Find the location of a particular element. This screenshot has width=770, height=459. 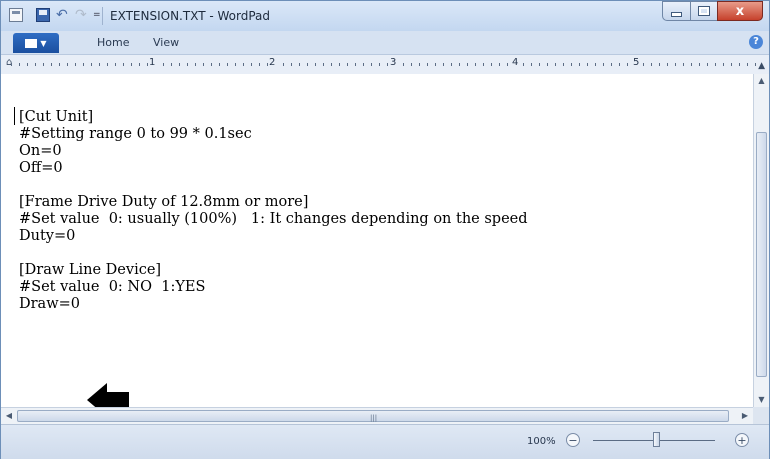

text-line: Draw=0 is located at coordinates (49, 304).